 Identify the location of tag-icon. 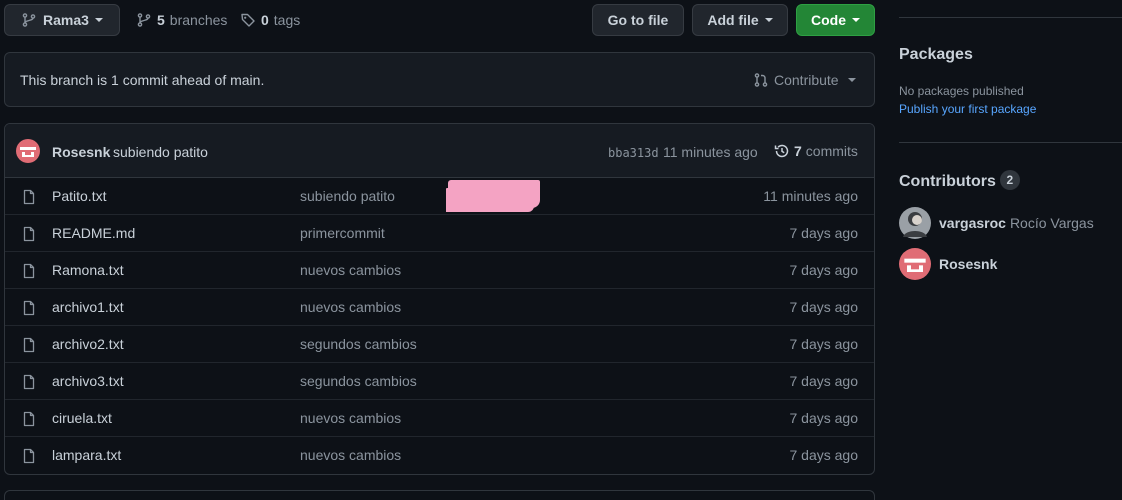
(248, 20).